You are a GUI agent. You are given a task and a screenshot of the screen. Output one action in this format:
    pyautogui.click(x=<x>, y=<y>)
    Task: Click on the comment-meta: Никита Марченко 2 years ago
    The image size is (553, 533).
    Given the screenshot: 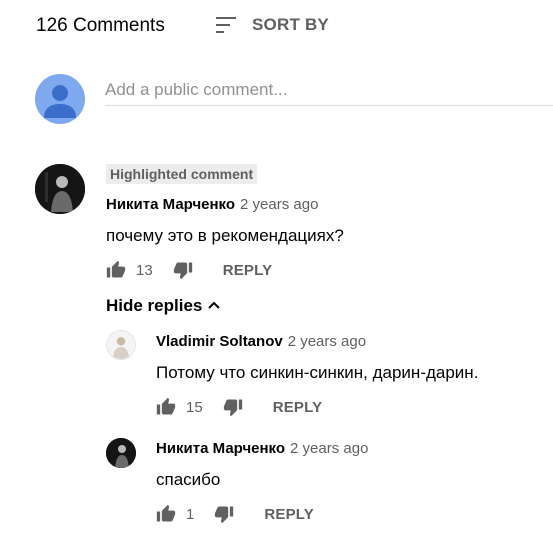 What is the action you would take?
    pyautogui.click(x=212, y=204)
    